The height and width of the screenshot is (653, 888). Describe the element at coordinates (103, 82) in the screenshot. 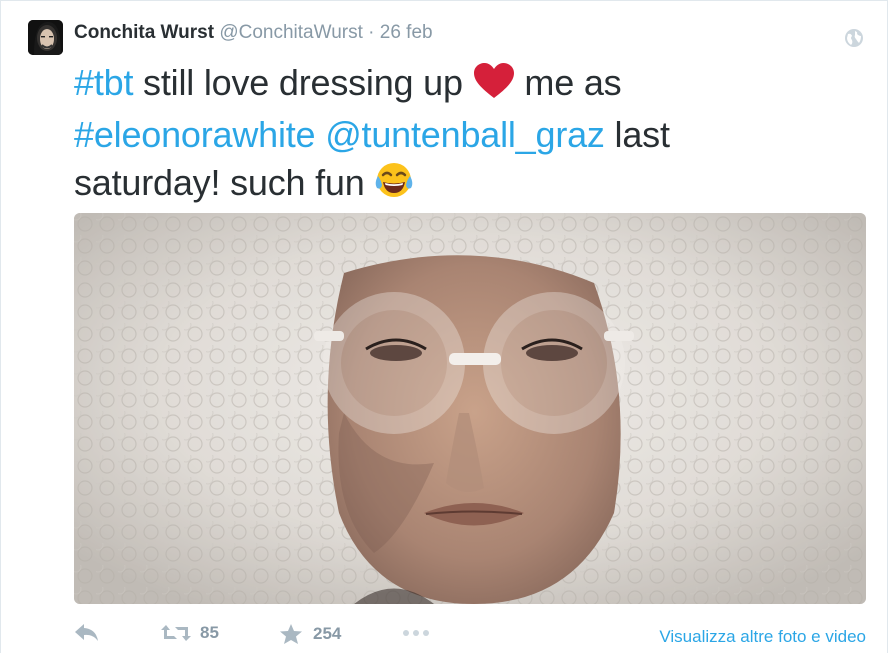

I see `hashtag-tbt: #tbt` at that location.